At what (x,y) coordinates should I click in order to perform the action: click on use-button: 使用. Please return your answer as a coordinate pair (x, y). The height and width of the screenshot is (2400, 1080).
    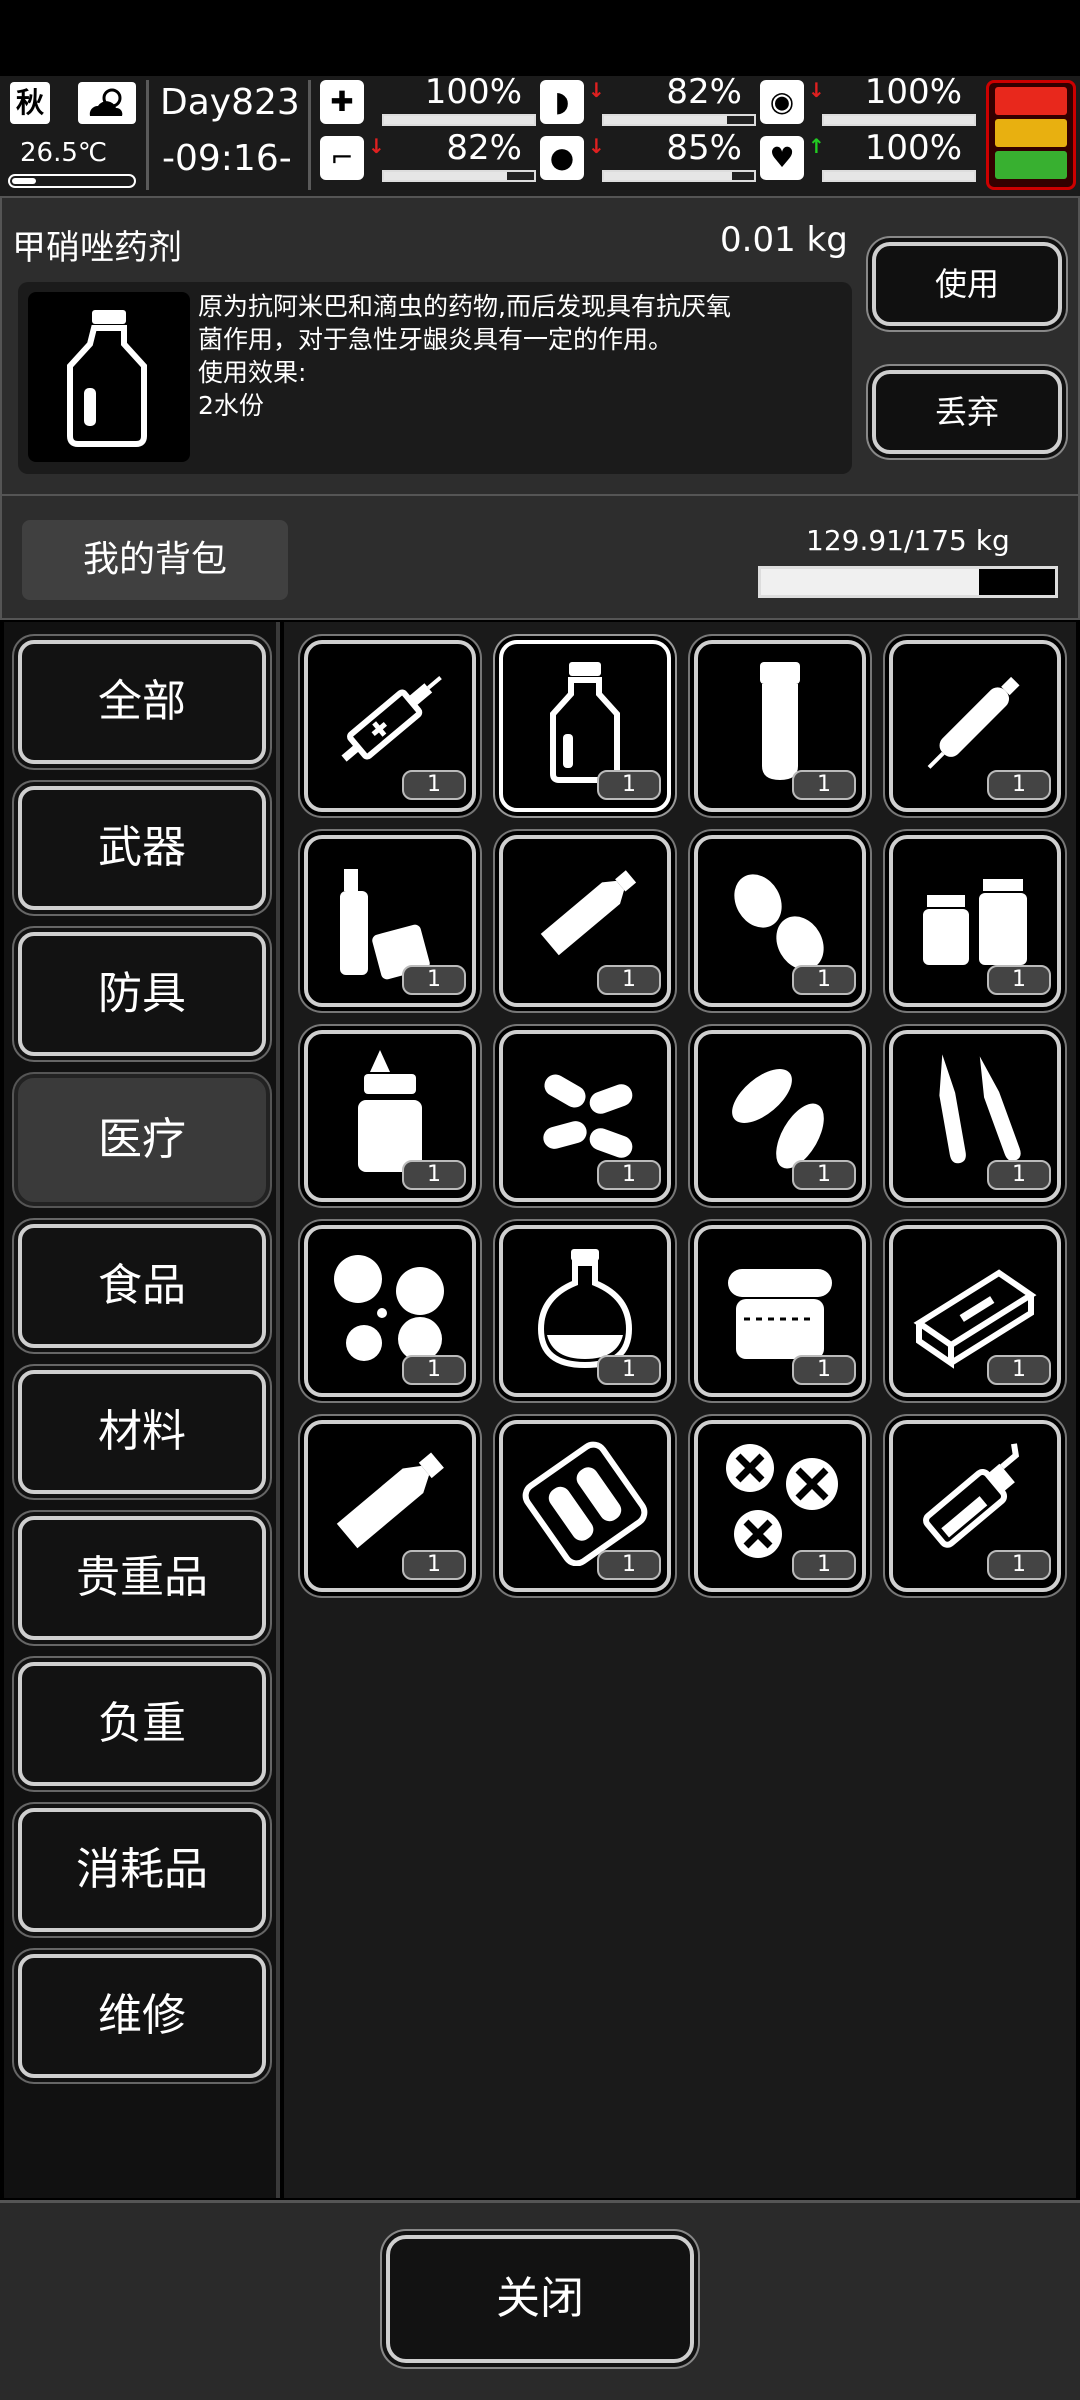
    Looking at the image, I should click on (967, 284).